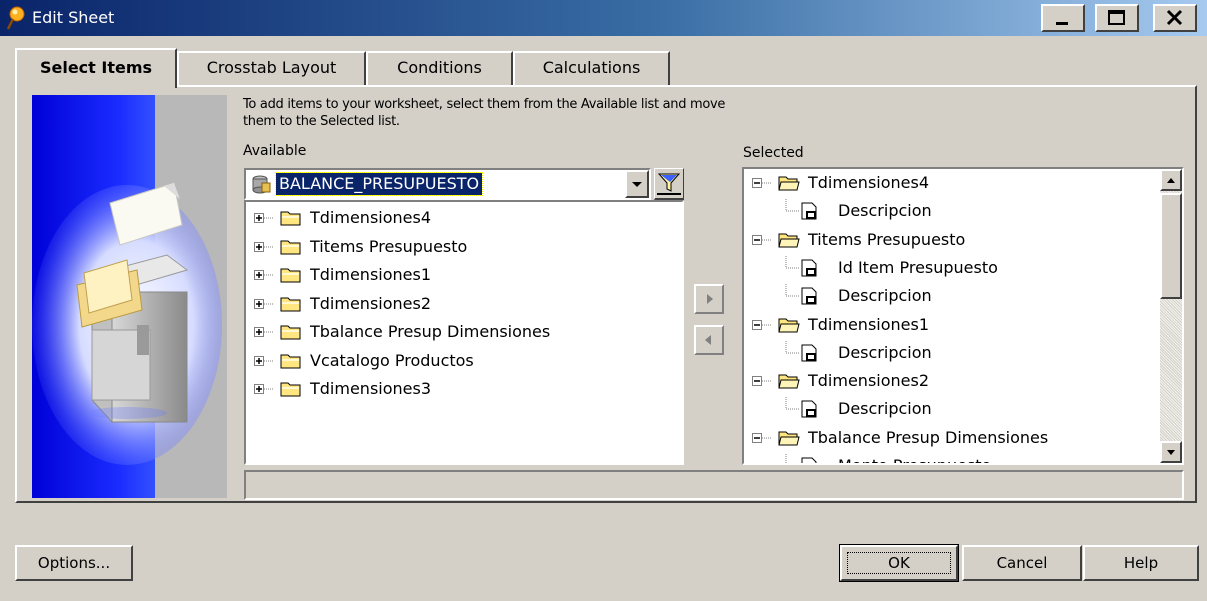 The height and width of the screenshot is (601, 1207). What do you see at coordinates (1062, 23) in the screenshot?
I see `minimize-icon` at bounding box center [1062, 23].